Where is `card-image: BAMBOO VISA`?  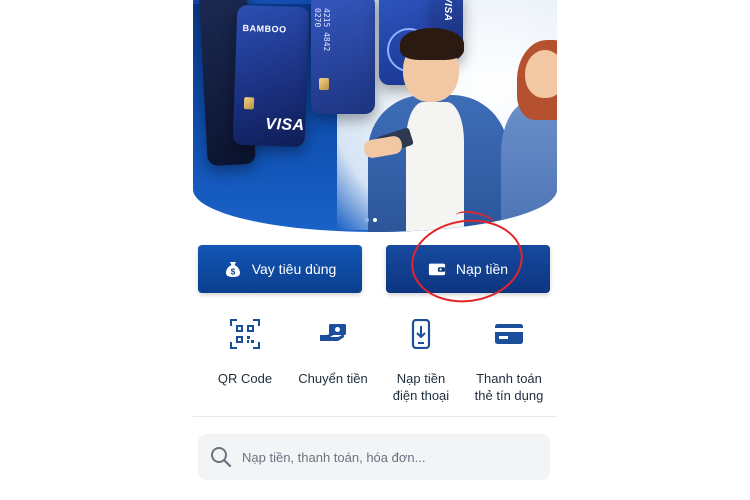 card-image: BAMBOO VISA is located at coordinates (271, 76).